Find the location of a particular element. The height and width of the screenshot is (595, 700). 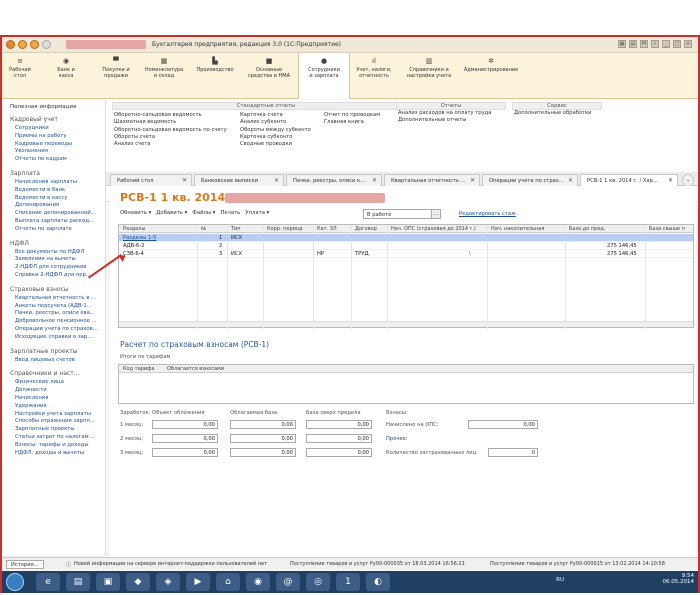

table-row: СЗВ-6-4 3 ИСХ НР ТРУД. \ 275 146,45 is located at coordinates (406, 254).